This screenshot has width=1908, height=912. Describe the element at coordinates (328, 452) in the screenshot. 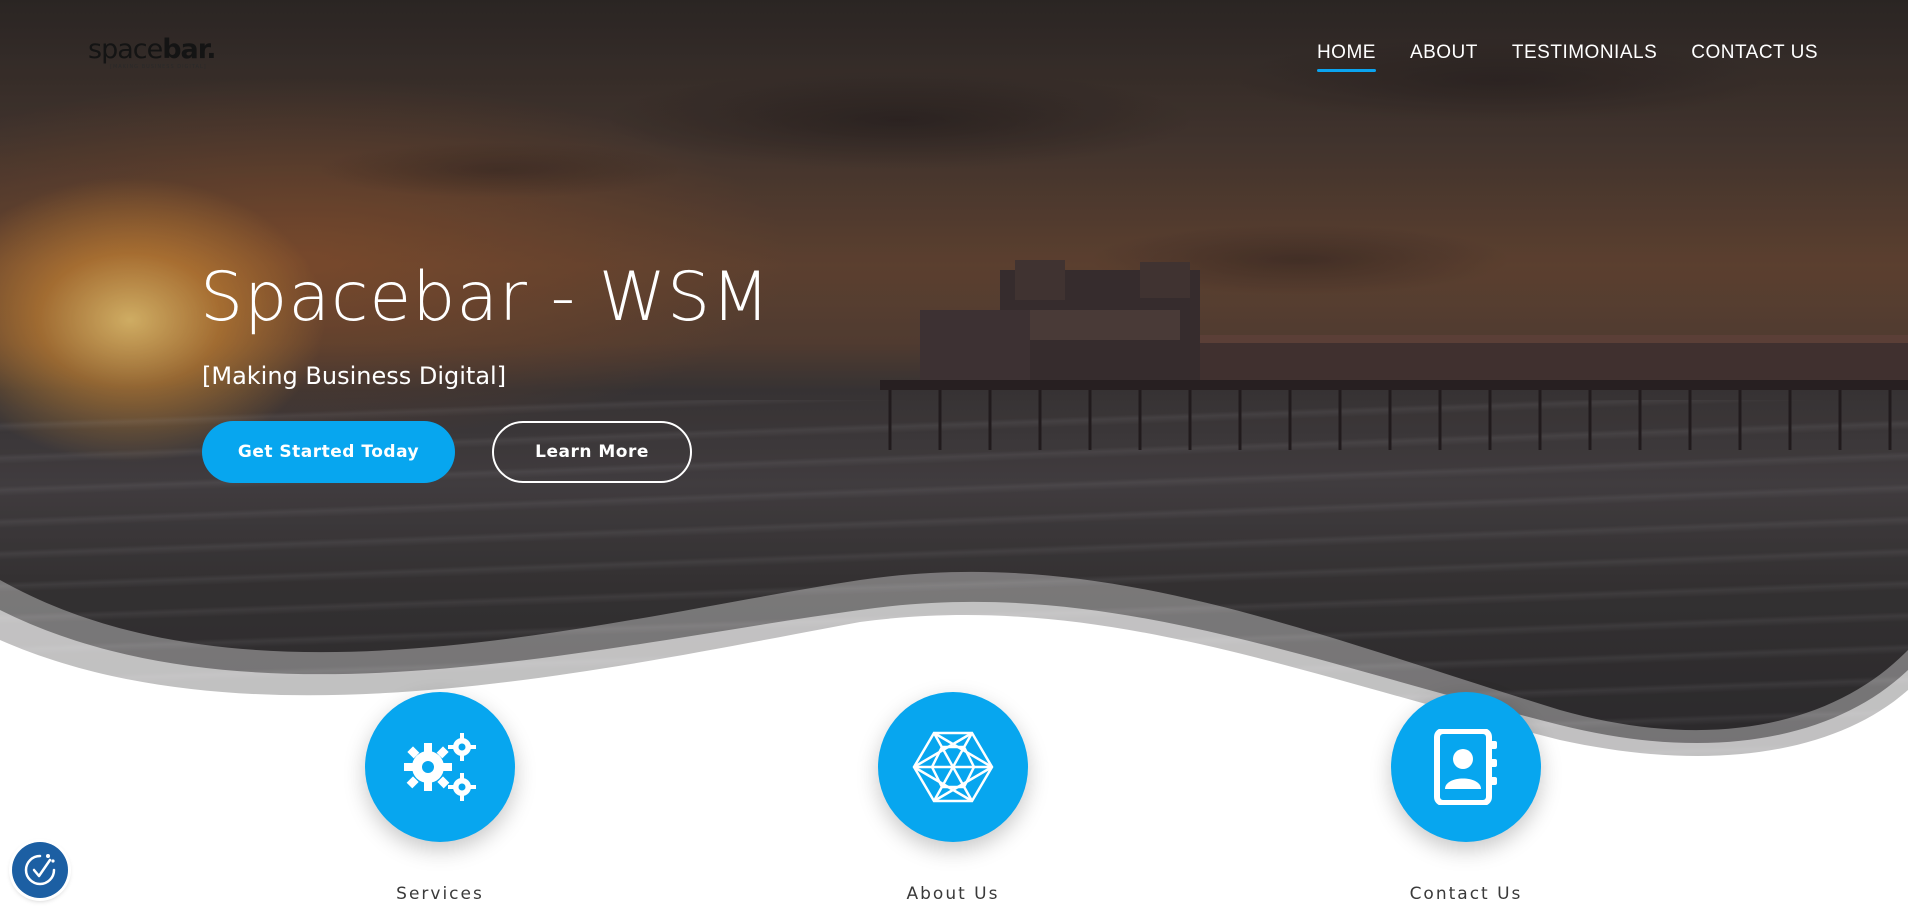

I see `get-started-button: Get Started Today` at that location.